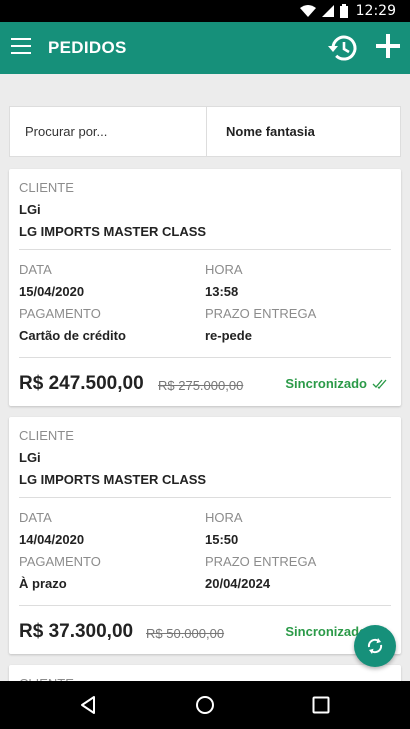 This screenshot has width=410, height=729. I want to click on sync-button, so click(375, 646).